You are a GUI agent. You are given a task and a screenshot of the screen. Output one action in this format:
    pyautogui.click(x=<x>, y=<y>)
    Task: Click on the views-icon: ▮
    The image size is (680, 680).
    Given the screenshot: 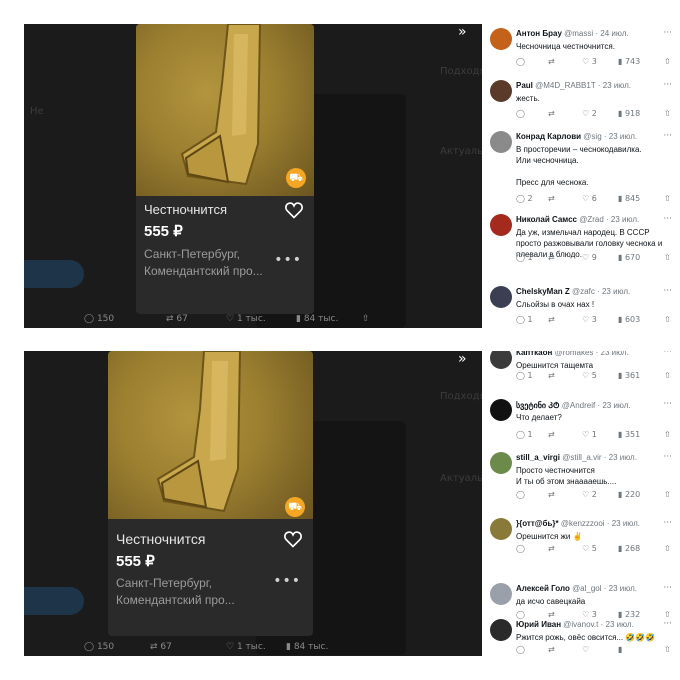 What is the action you would take?
    pyautogui.click(x=620, y=649)
    